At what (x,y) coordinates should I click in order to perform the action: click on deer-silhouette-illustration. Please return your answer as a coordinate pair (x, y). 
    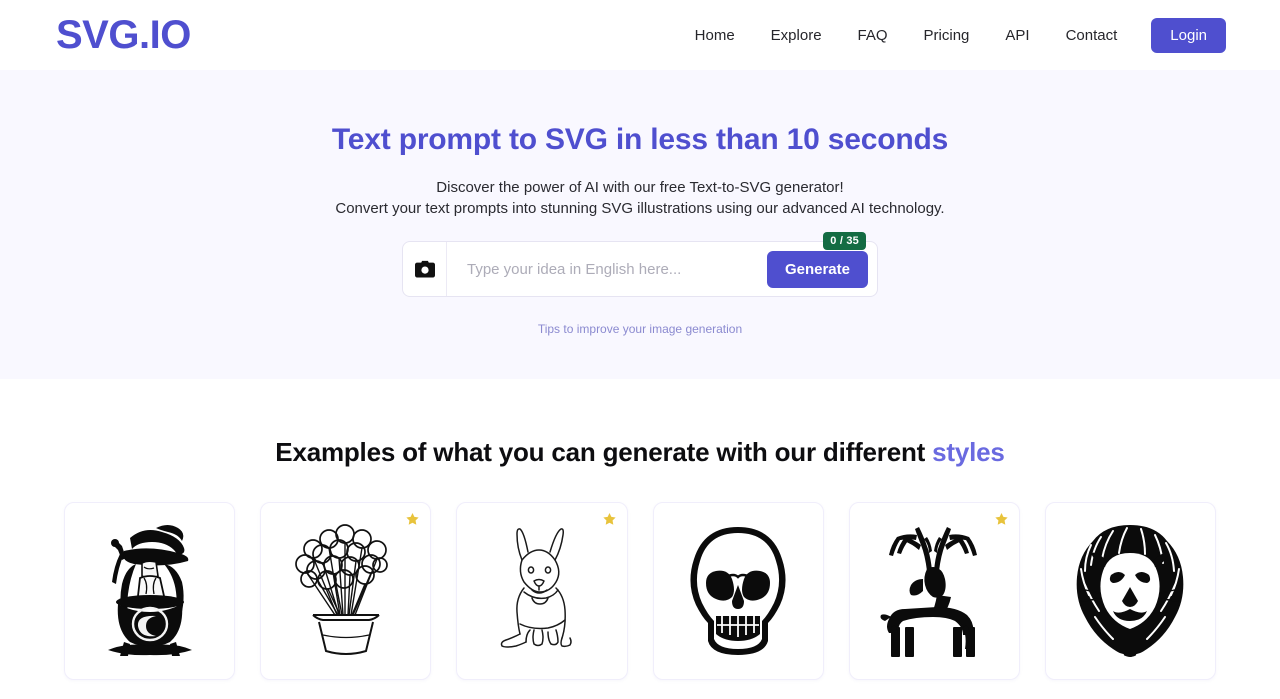
    Looking at the image, I should click on (929, 592).